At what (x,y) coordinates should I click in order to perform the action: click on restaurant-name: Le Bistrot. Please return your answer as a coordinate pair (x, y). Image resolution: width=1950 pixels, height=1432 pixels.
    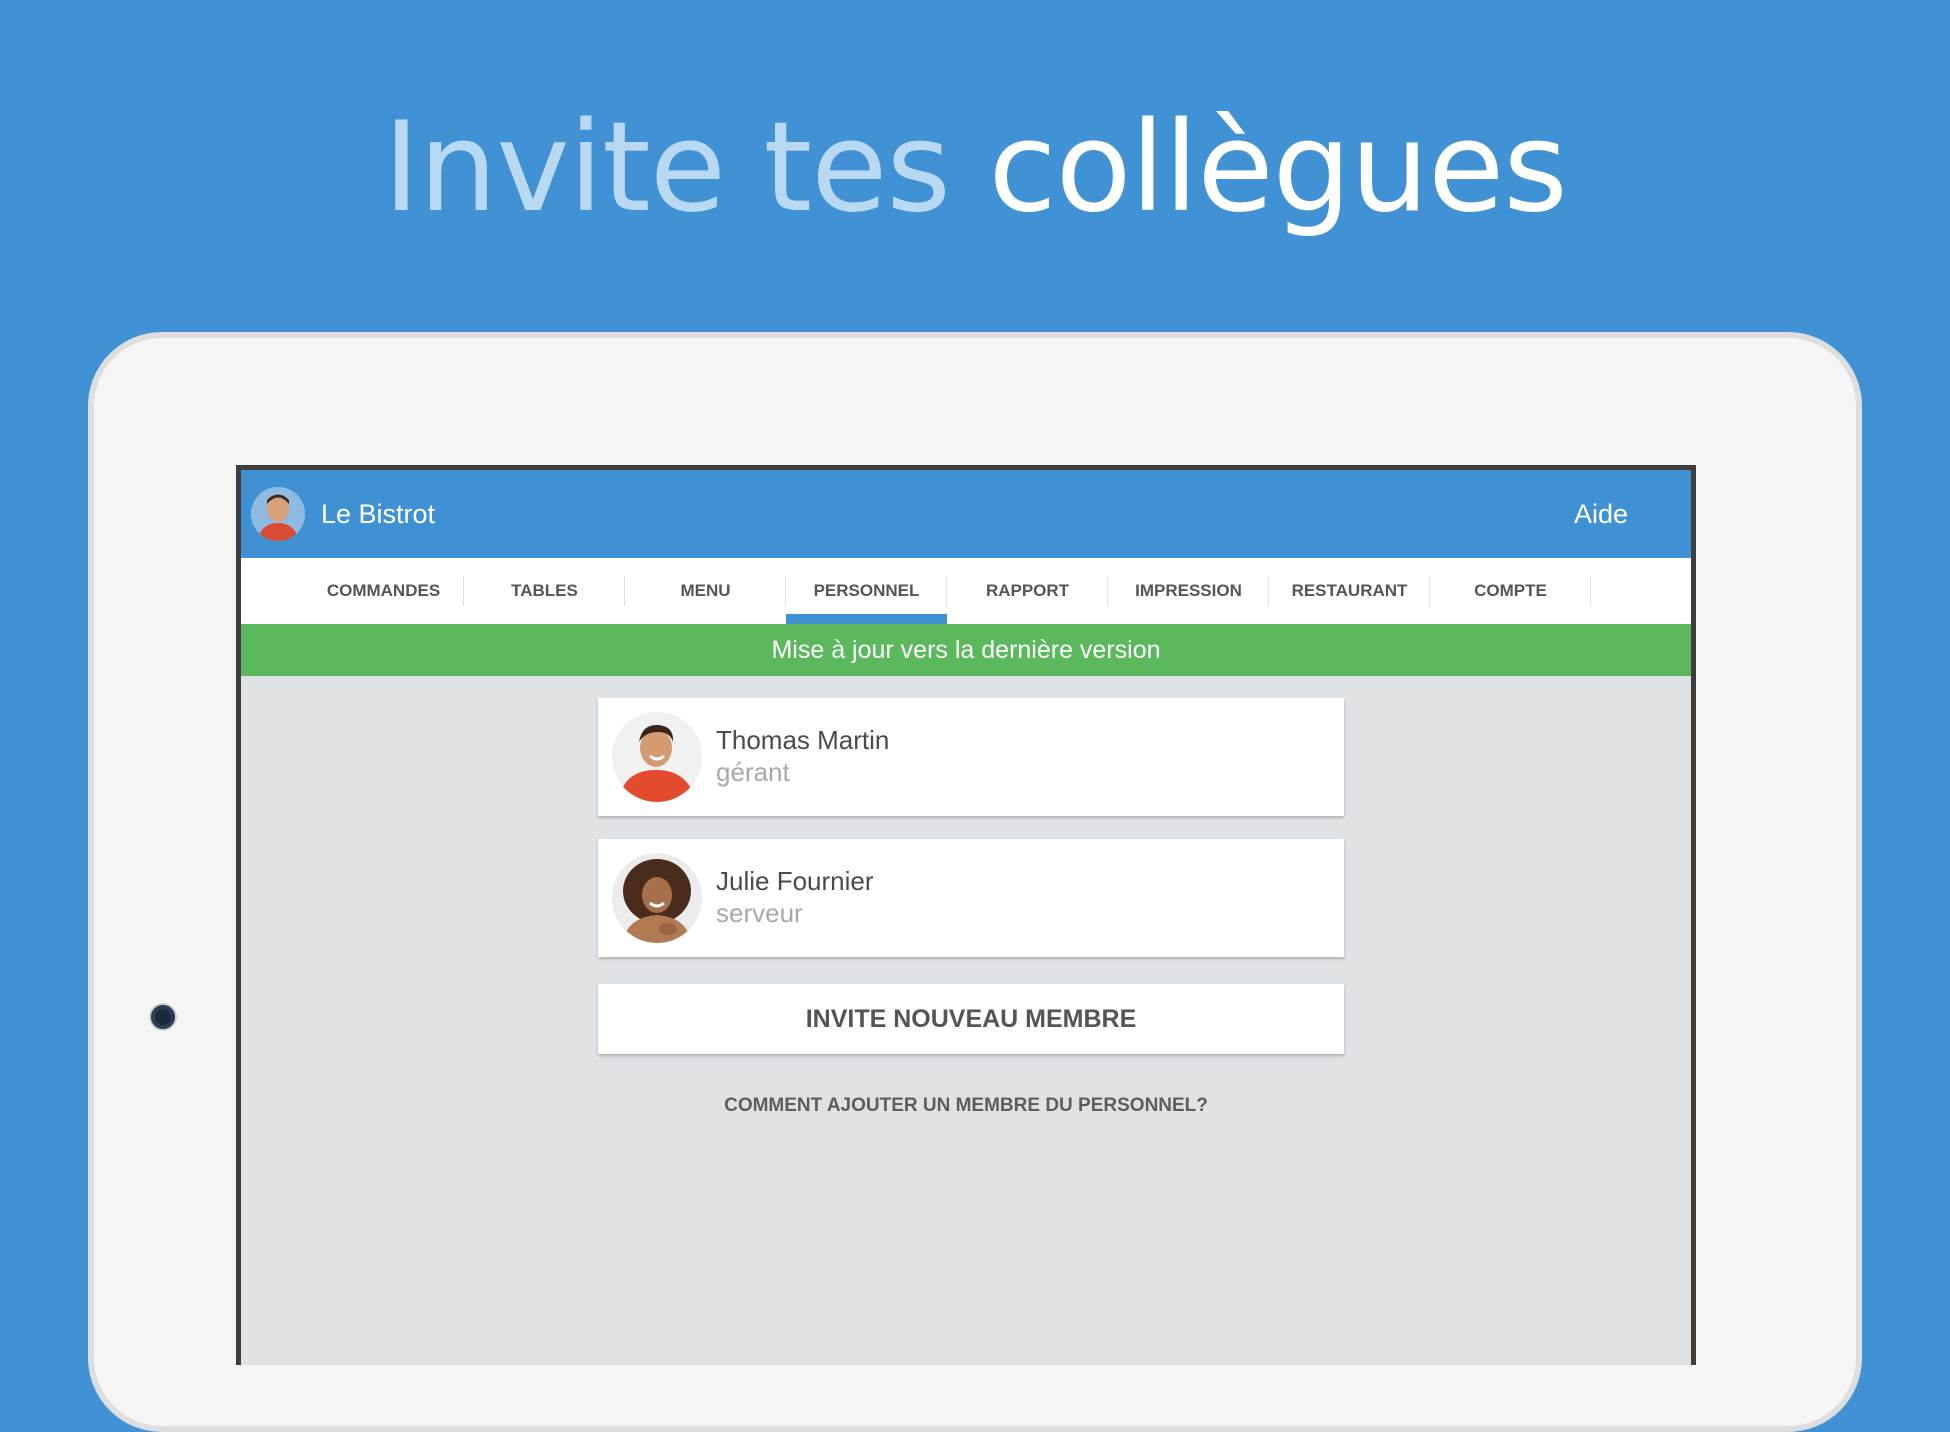
    Looking at the image, I should click on (378, 514).